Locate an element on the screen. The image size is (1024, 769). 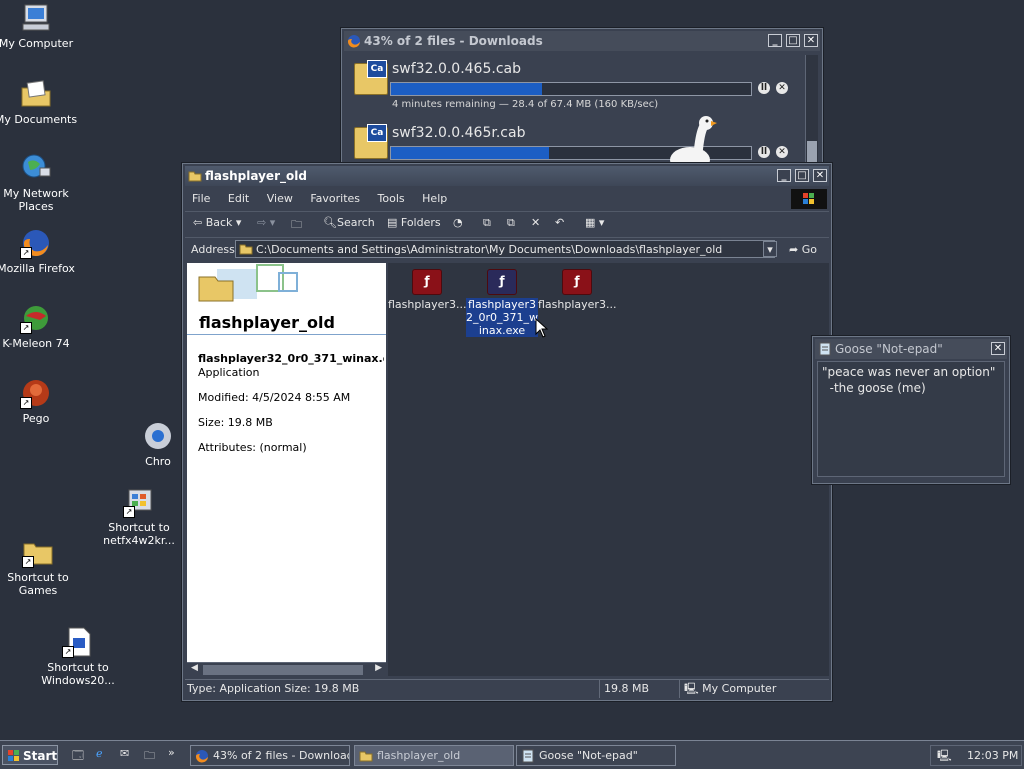
desktop-icon-my-computer: My Computer is located at coordinates (39, 26).